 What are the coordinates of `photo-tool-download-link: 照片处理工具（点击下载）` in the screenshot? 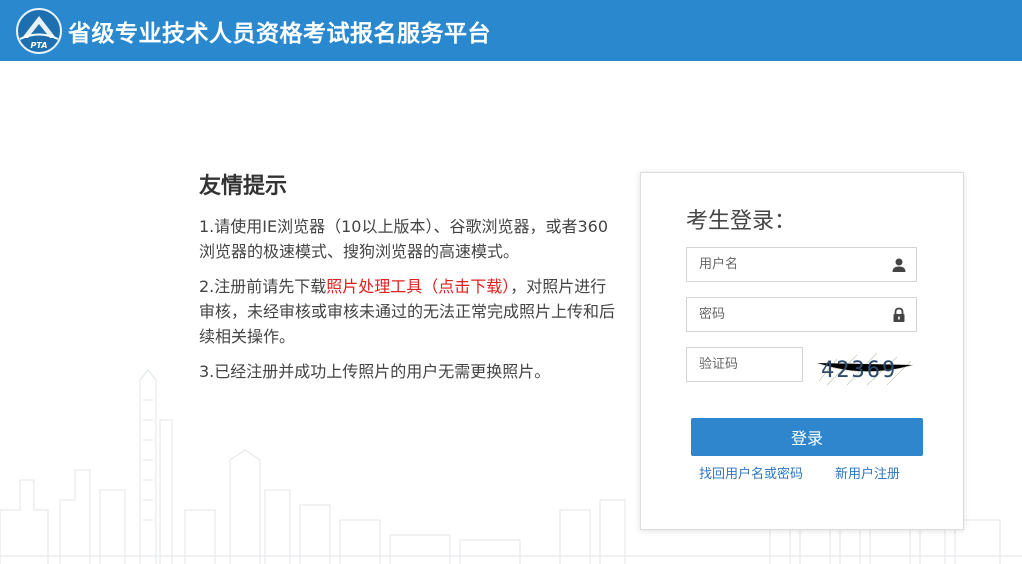 It's located at (418, 286).